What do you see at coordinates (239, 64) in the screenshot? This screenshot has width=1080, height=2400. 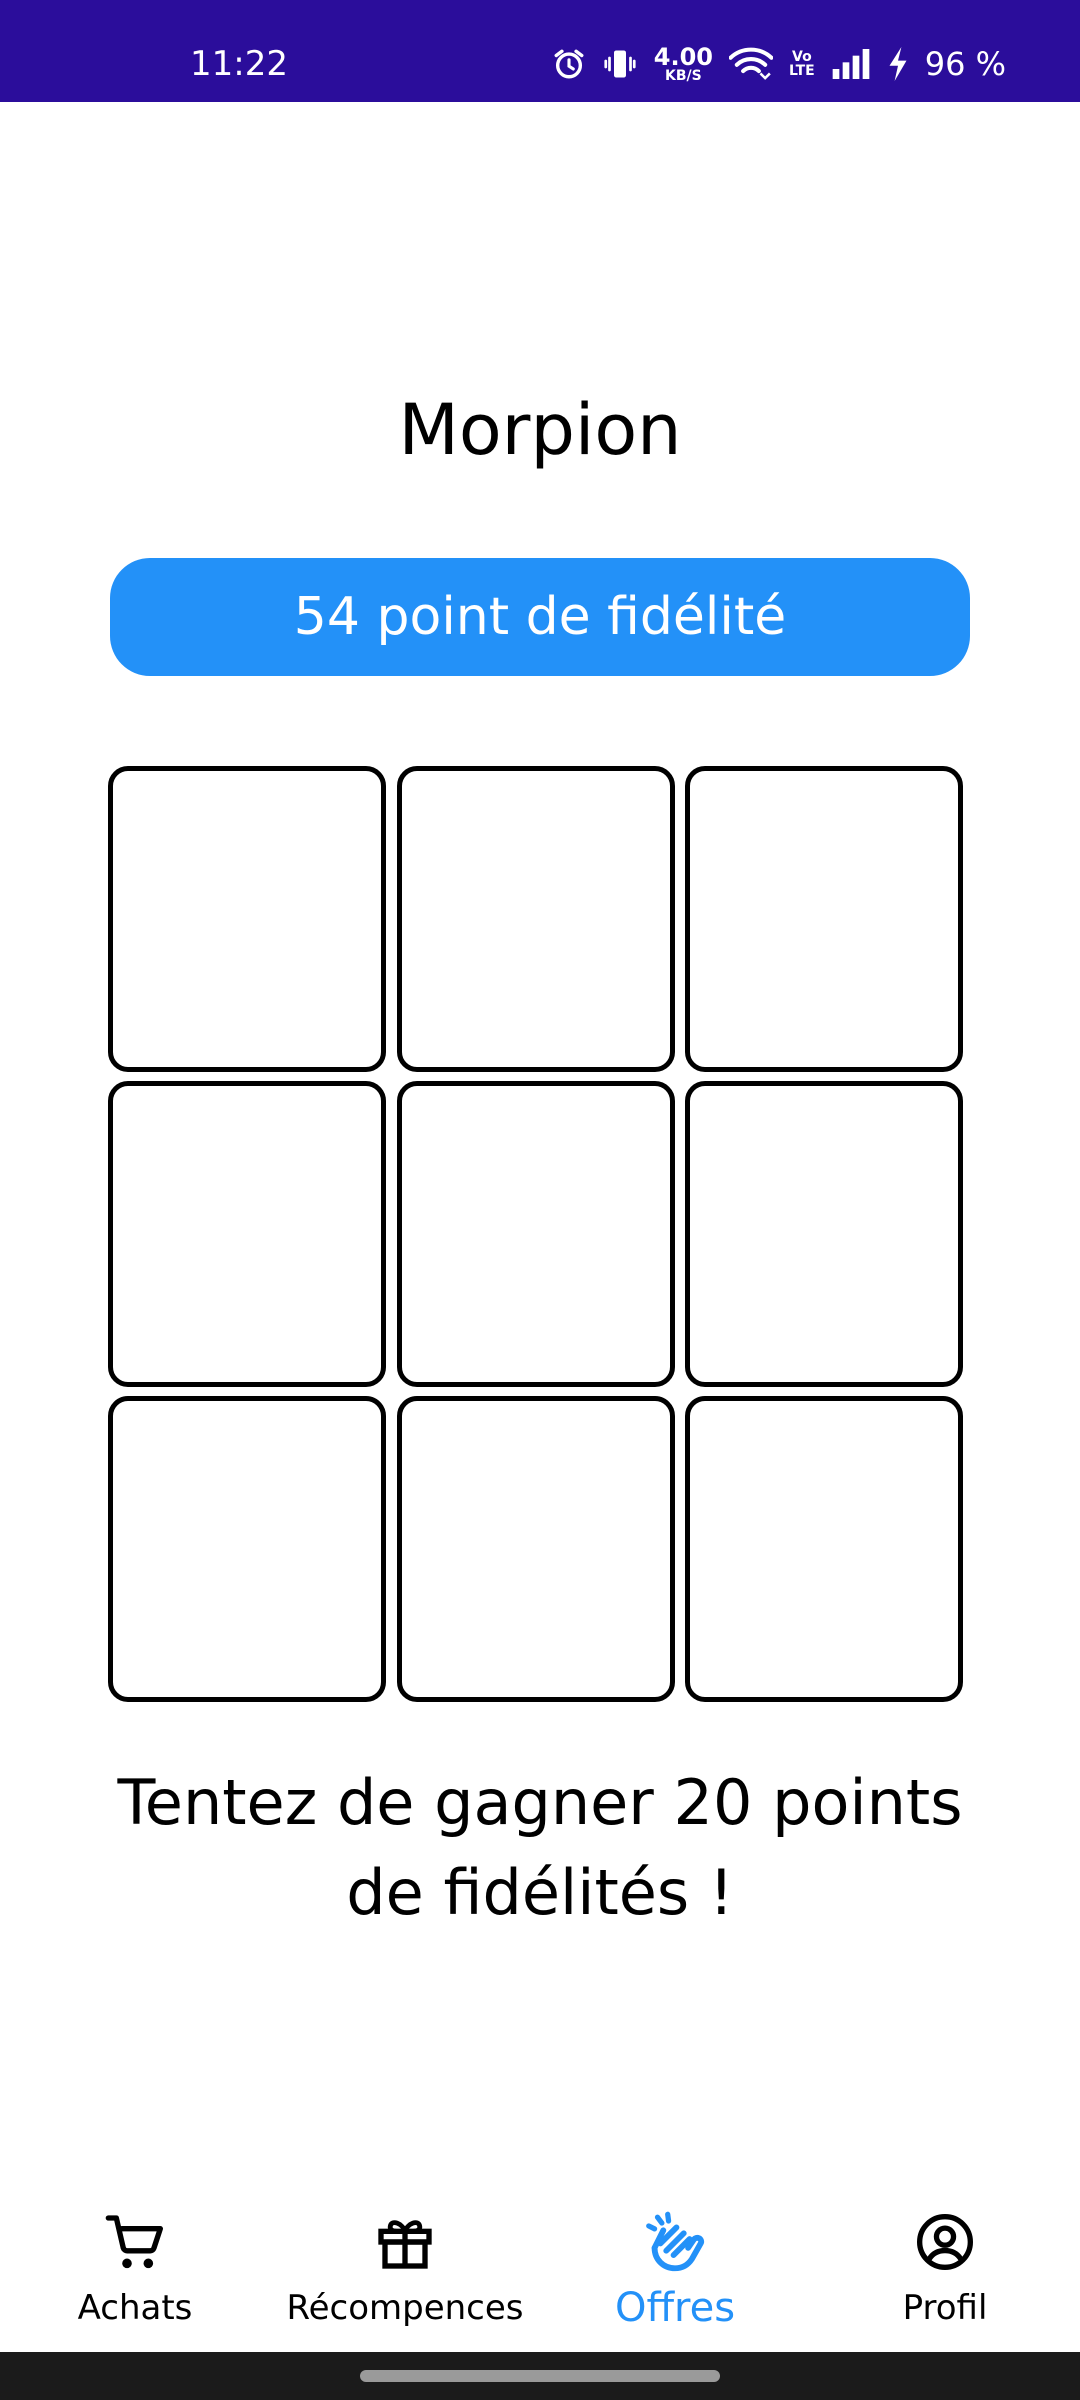 I see `status-time: 11:22` at bounding box center [239, 64].